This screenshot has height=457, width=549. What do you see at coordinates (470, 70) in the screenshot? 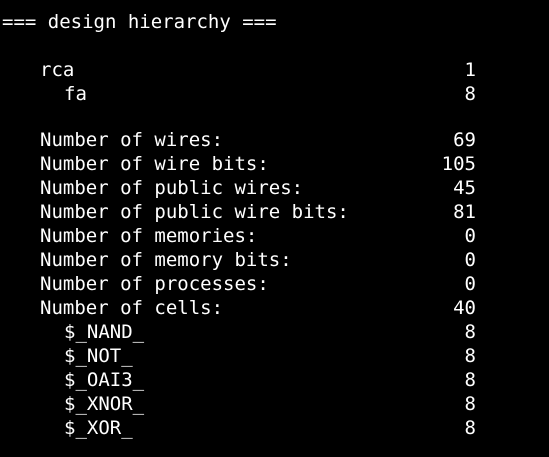
I see `hierarchy-module-count: 1` at bounding box center [470, 70].